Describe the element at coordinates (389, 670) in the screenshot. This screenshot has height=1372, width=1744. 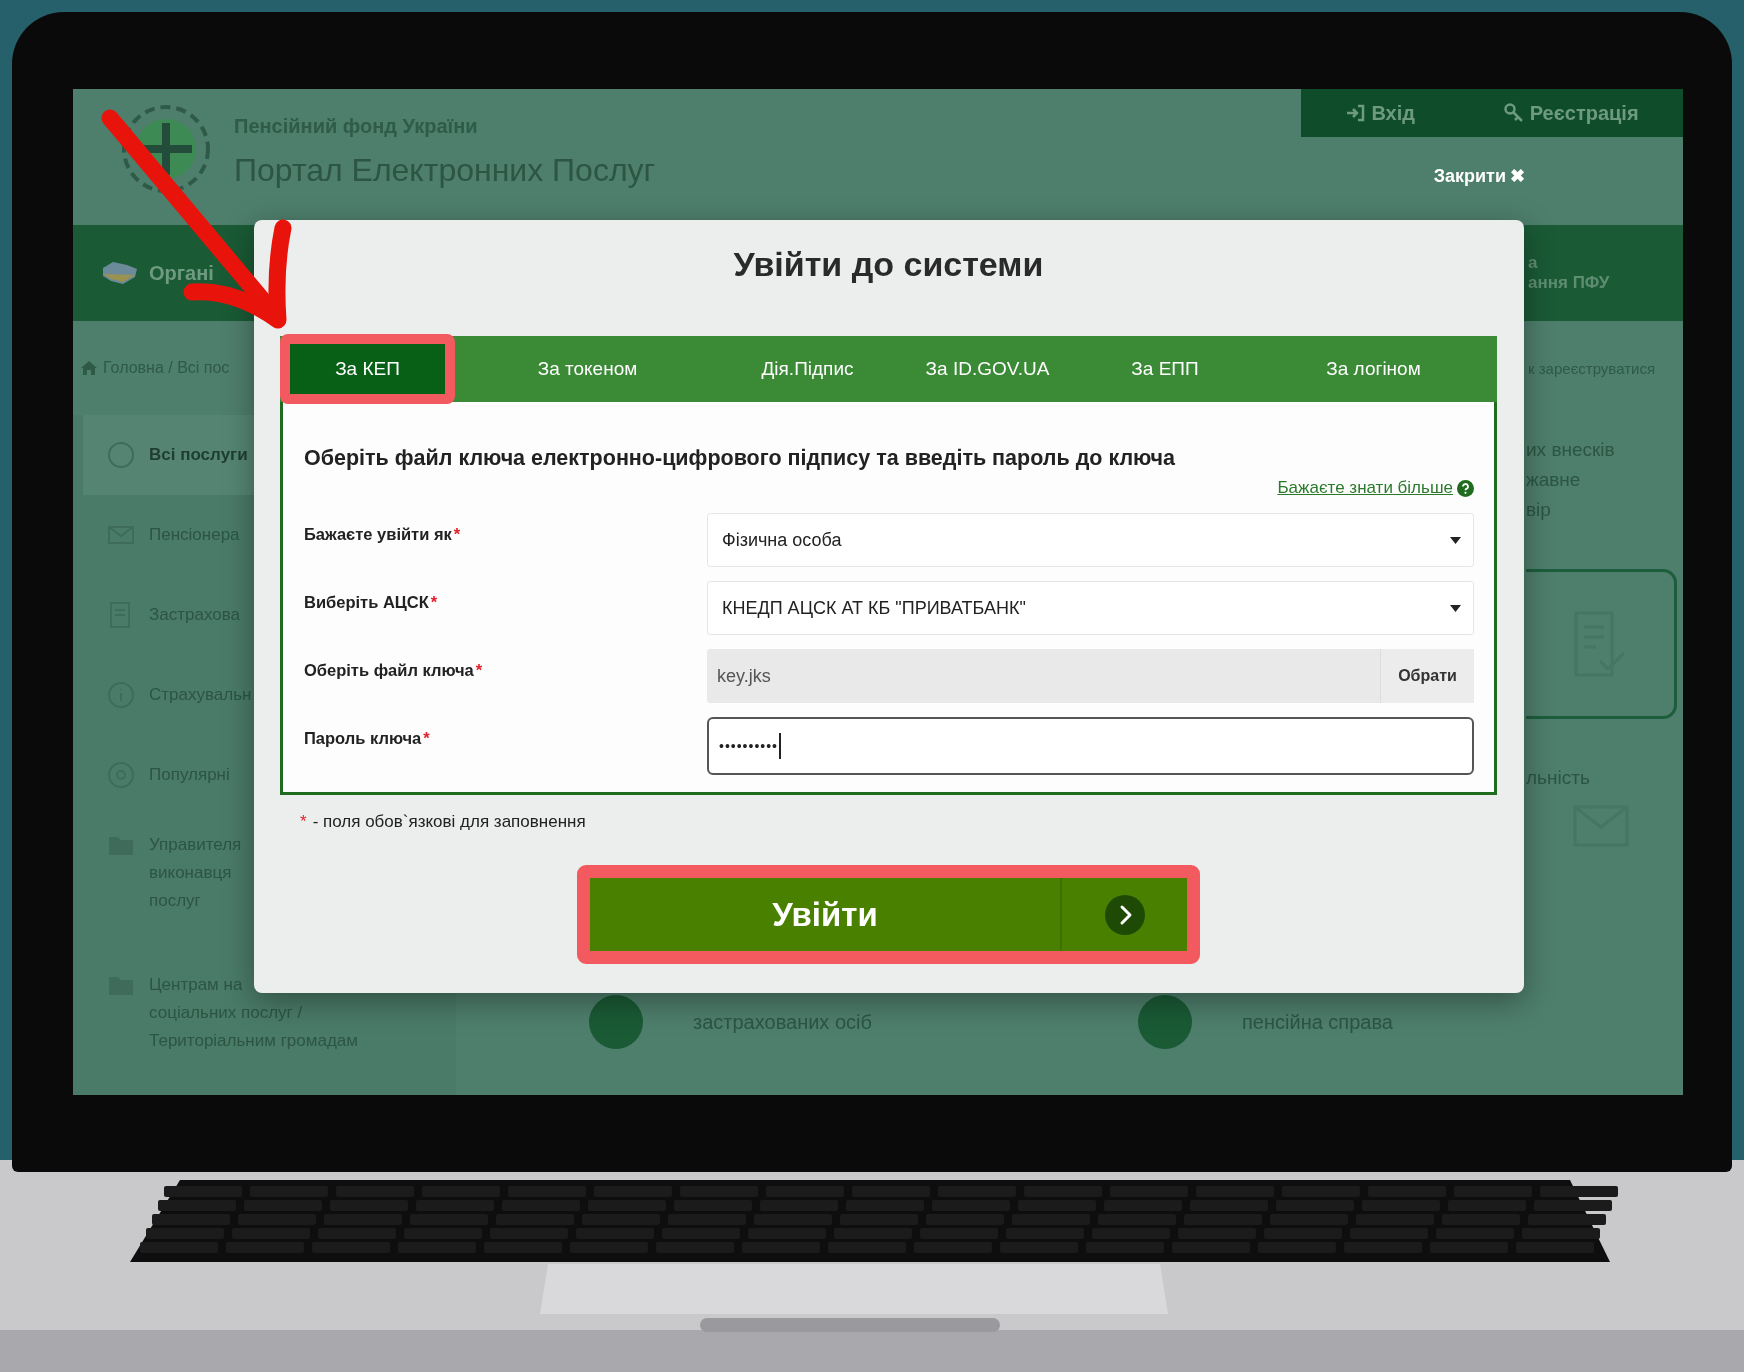
I see `field-label: Оберіть файл ключа` at that location.